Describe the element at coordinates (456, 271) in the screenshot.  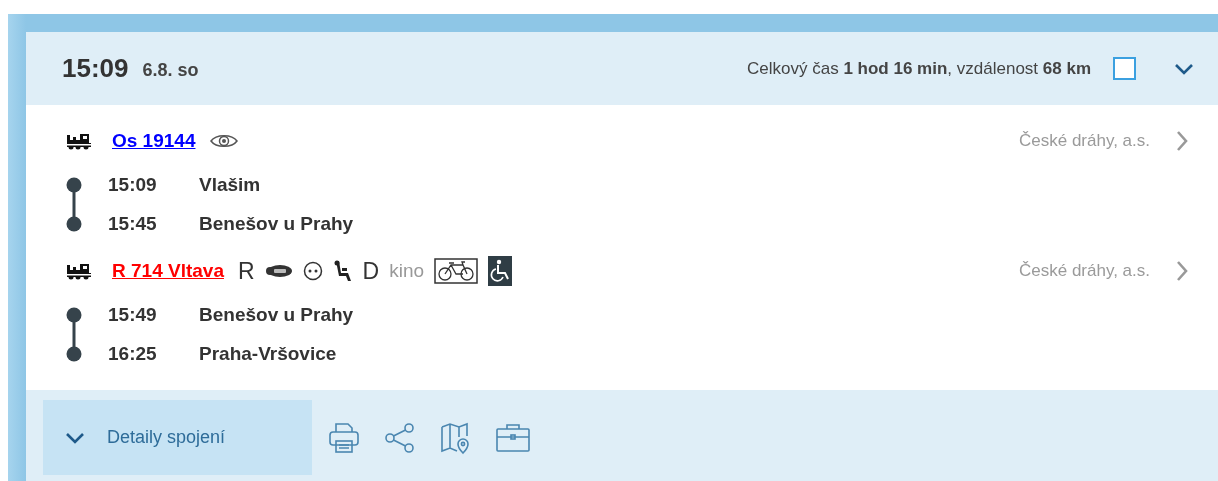
I see `bicycle-icon` at that location.